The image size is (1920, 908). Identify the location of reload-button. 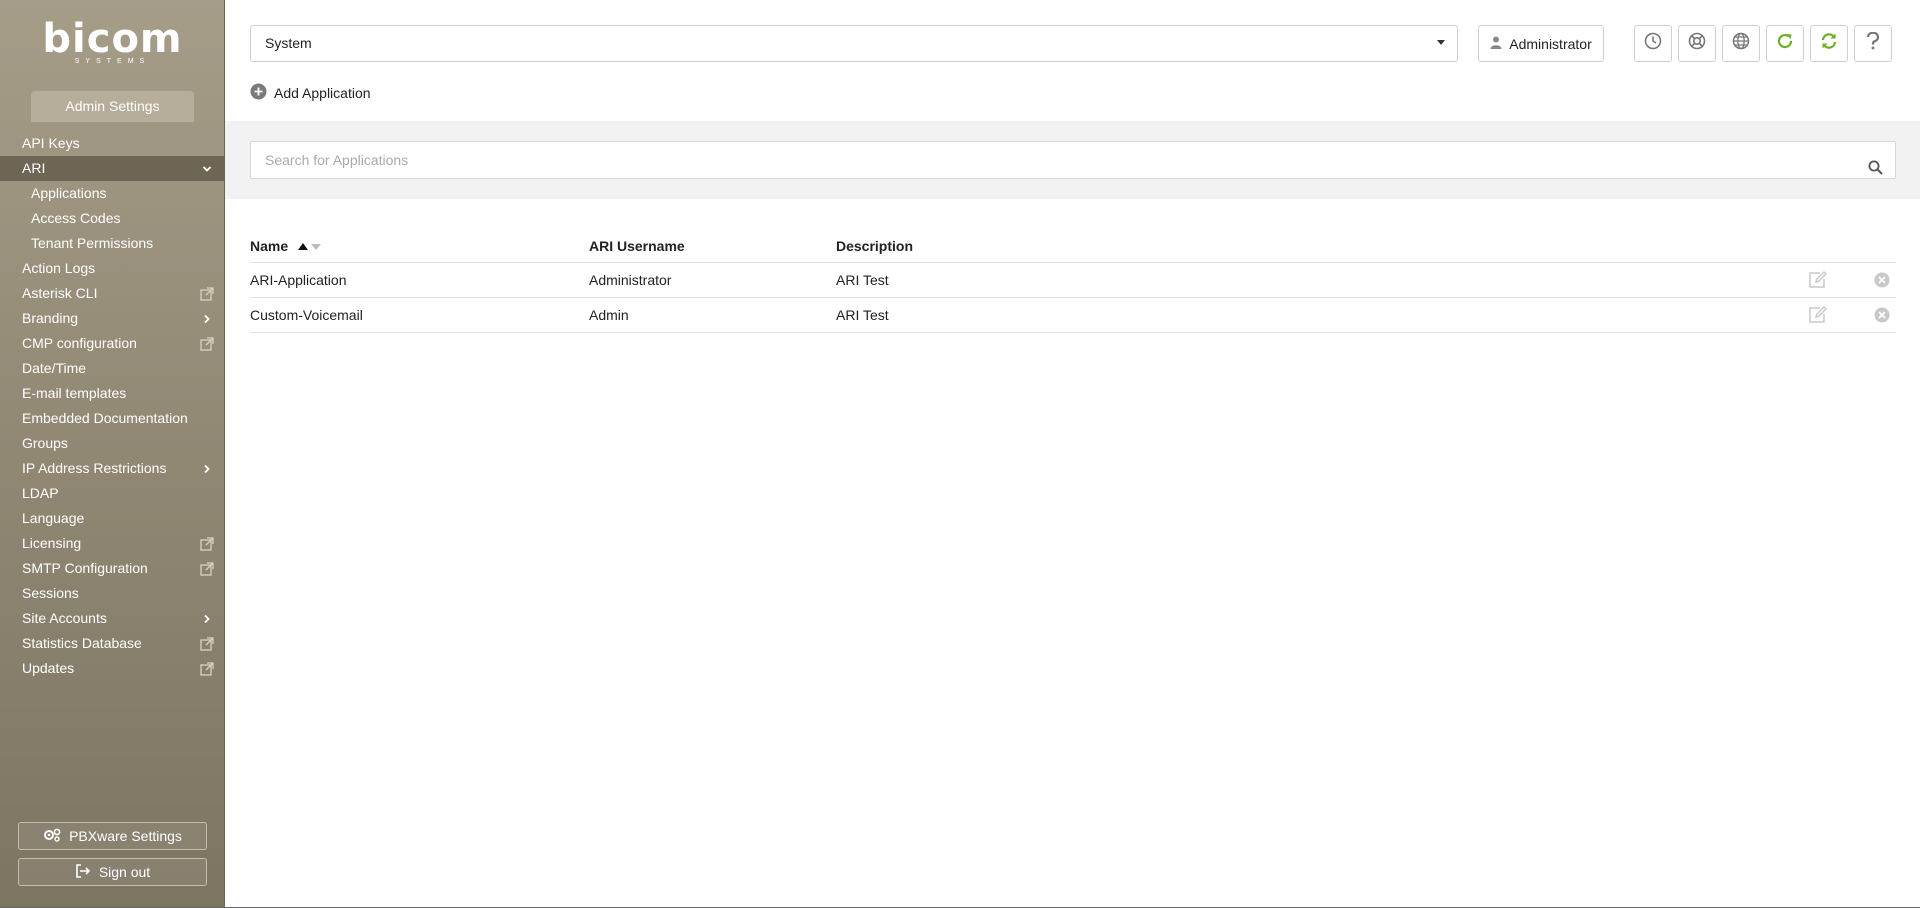
(1785, 43).